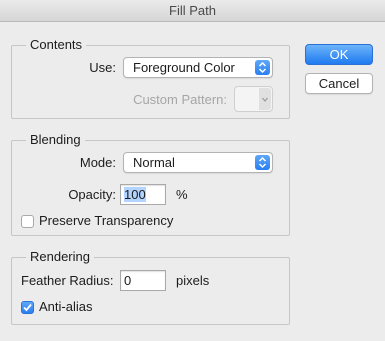 The height and width of the screenshot is (341, 385). What do you see at coordinates (106, 220) in the screenshot?
I see `preserve-transparency-label: Preserve Transparency` at bounding box center [106, 220].